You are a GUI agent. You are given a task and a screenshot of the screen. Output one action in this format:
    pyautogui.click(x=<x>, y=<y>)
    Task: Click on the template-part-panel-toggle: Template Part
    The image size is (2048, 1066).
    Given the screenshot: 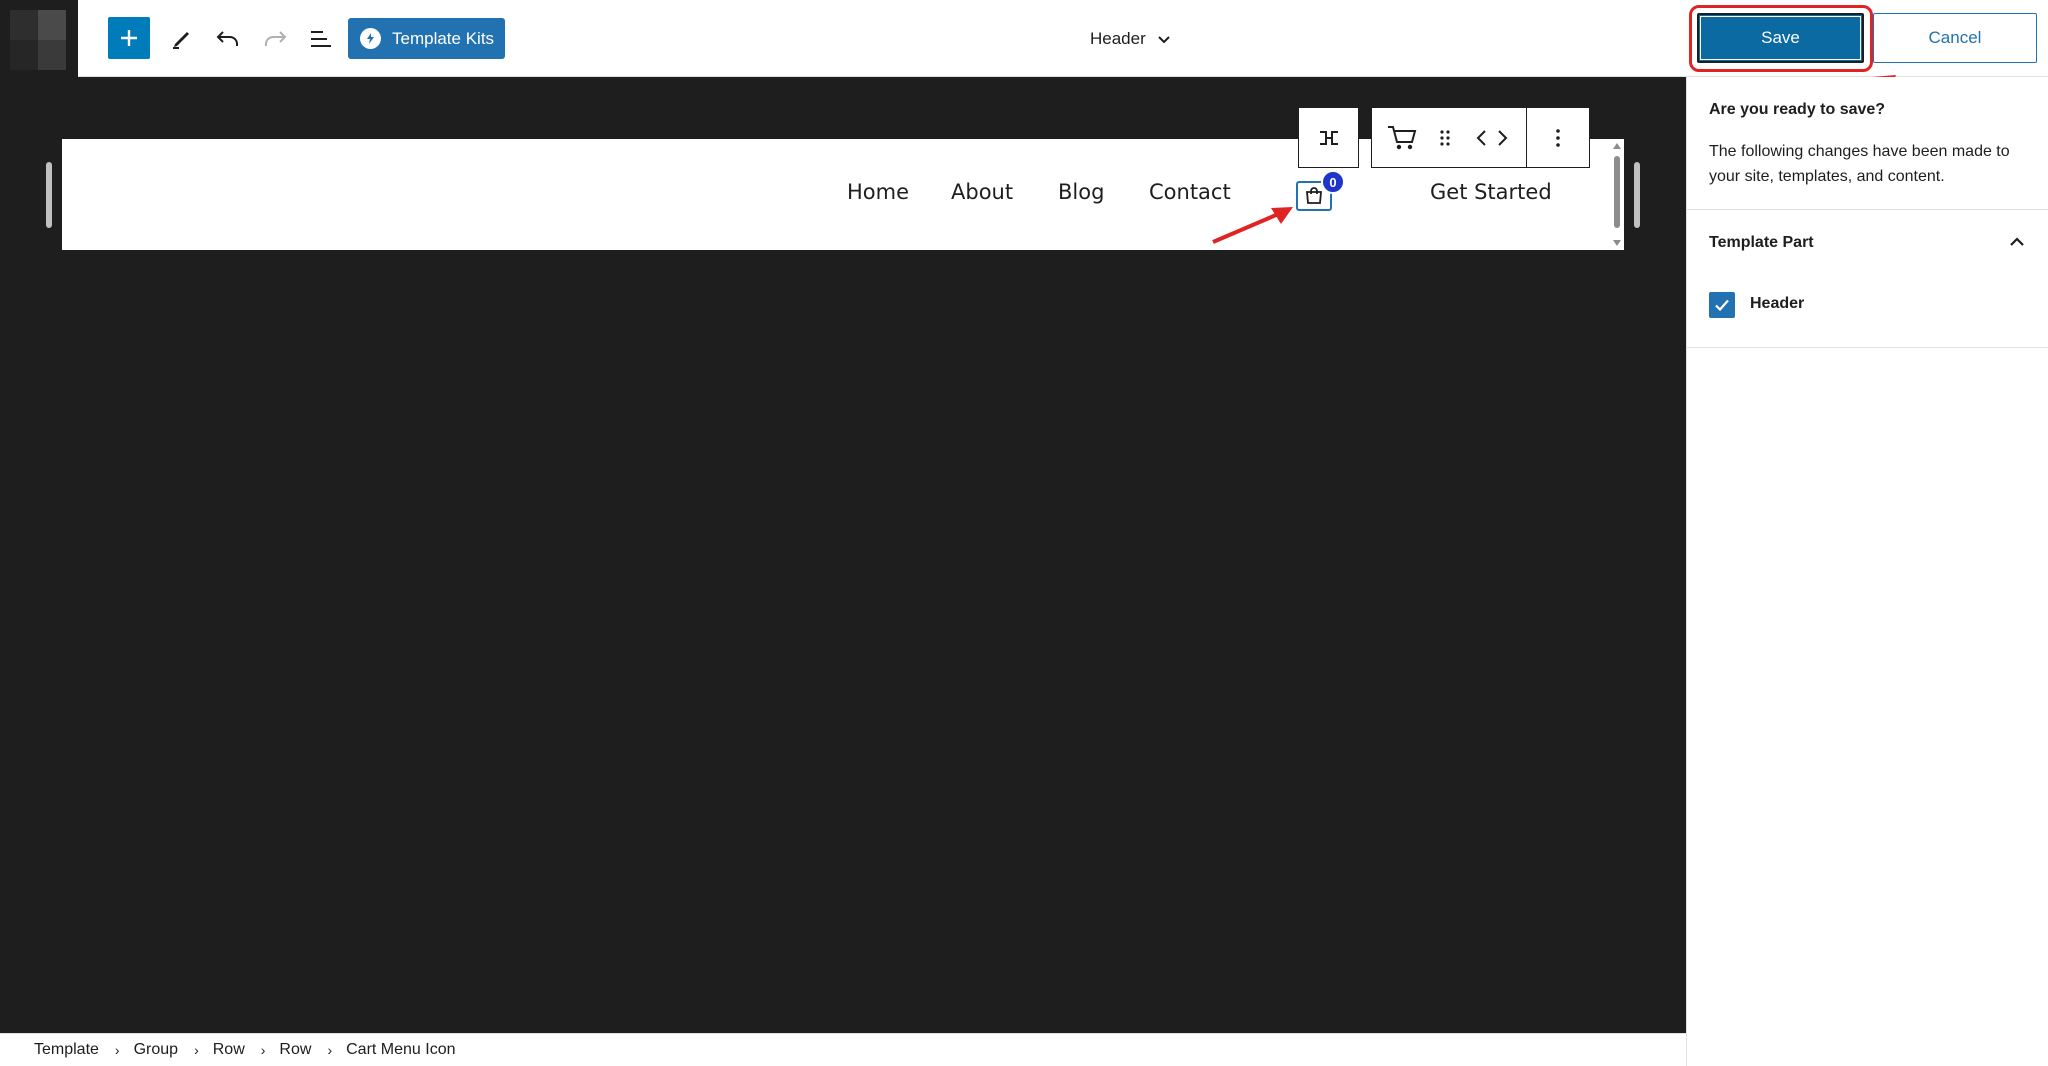 What is the action you would take?
    pyautogui.click(x=1761, y=243)
    